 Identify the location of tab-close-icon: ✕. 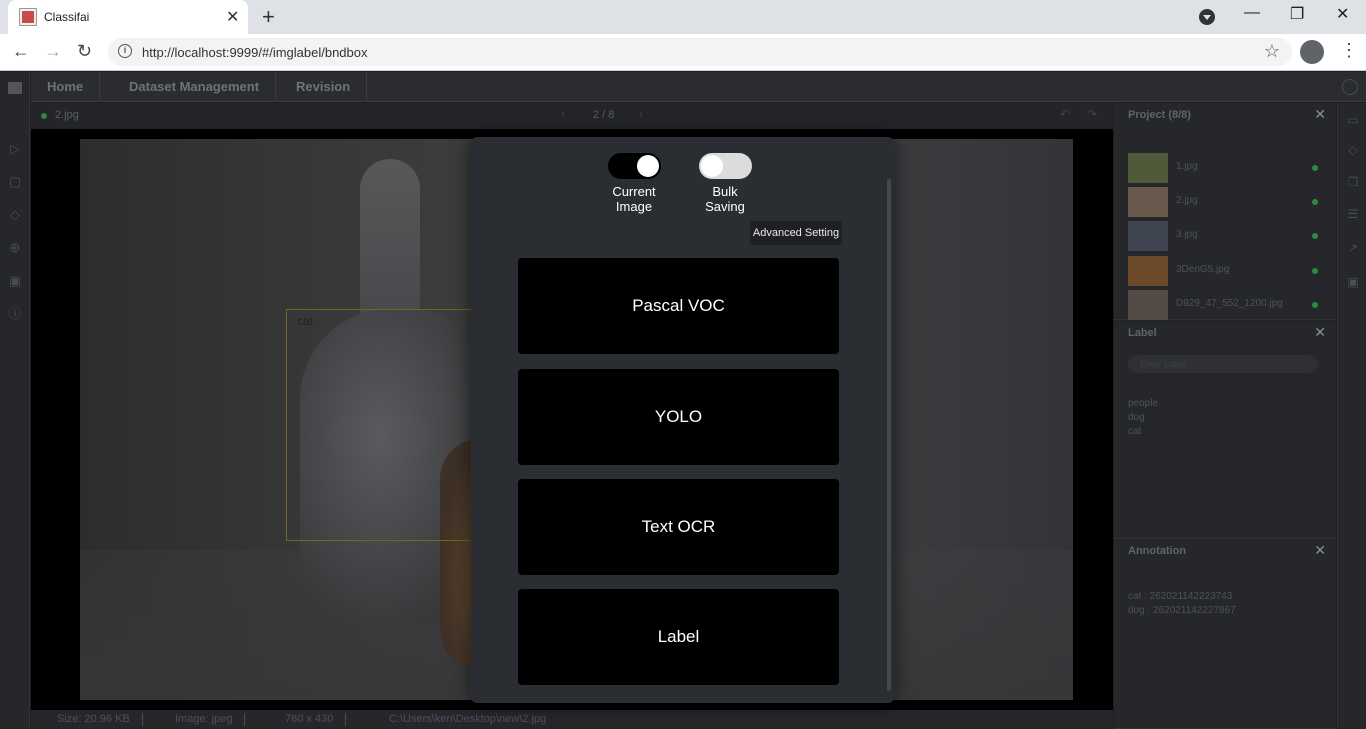
(232, 17).